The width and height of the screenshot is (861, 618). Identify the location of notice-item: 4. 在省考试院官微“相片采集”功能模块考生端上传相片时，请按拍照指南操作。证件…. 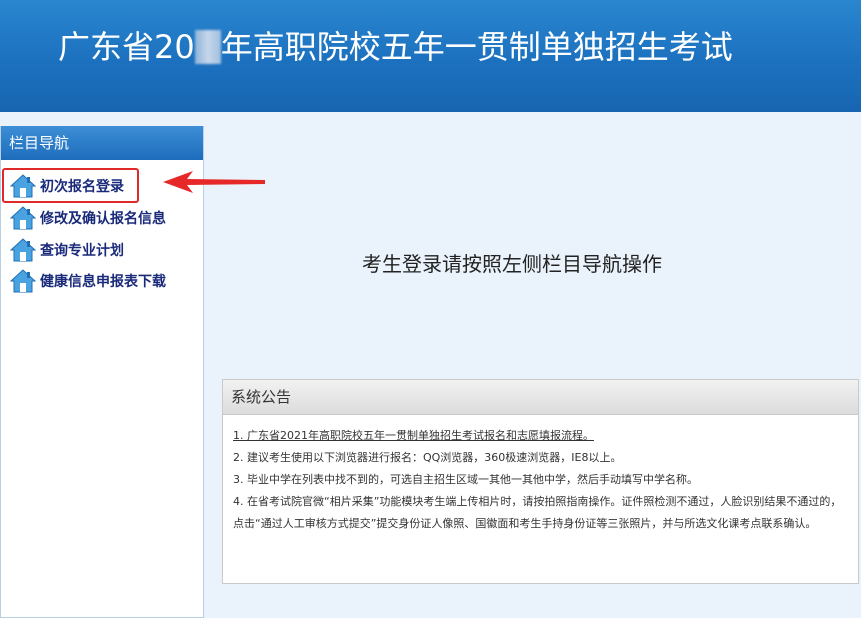
(537, 512).